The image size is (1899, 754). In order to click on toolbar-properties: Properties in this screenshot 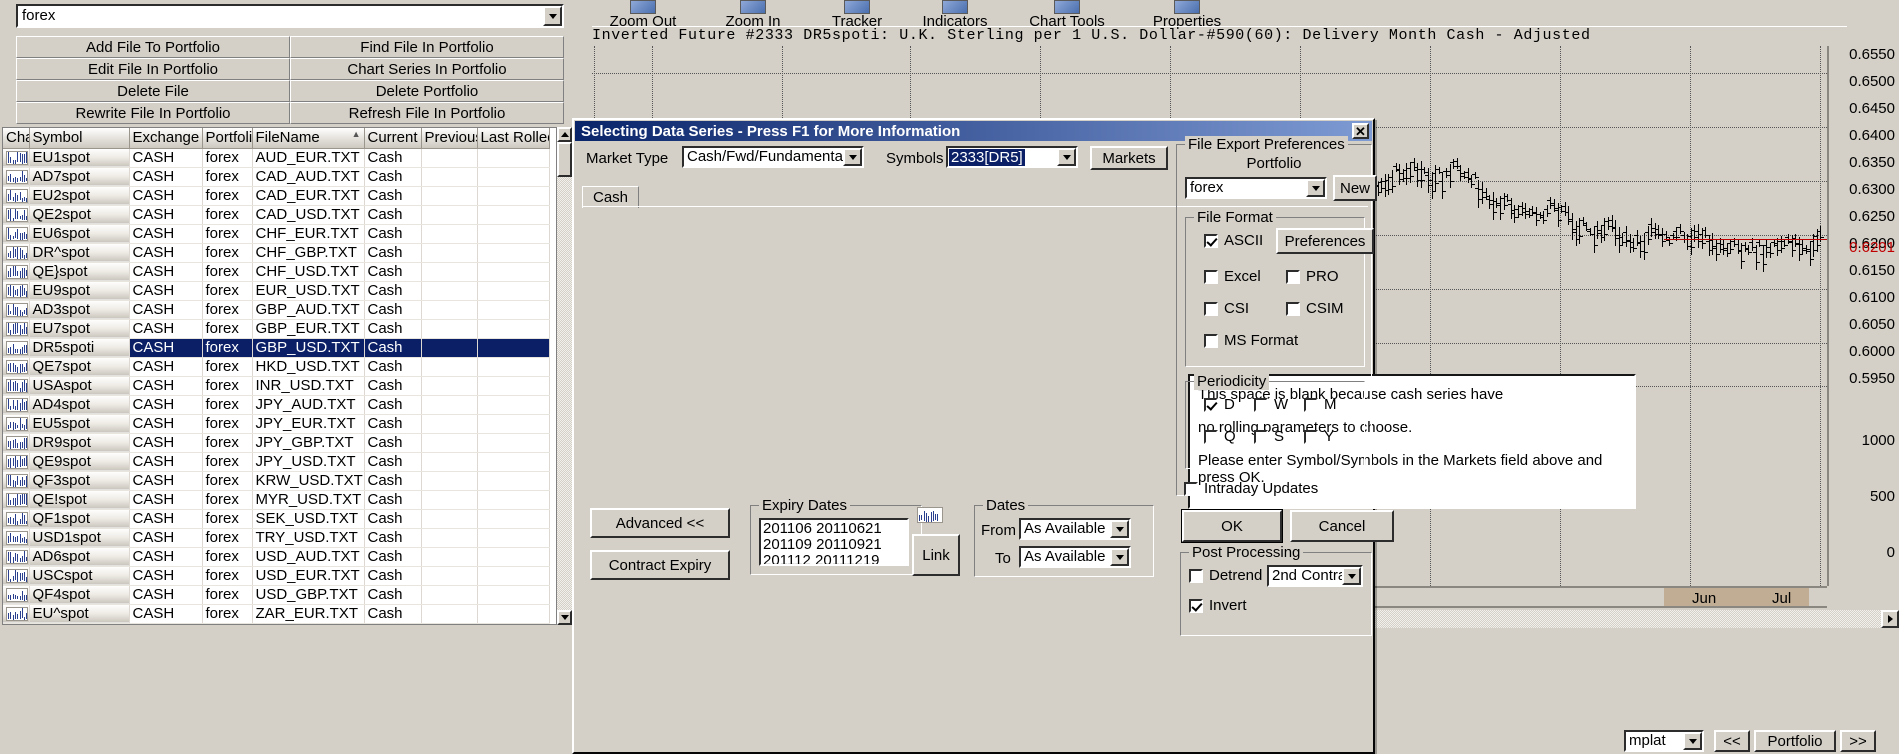, I will do `click(1187, 14)`.